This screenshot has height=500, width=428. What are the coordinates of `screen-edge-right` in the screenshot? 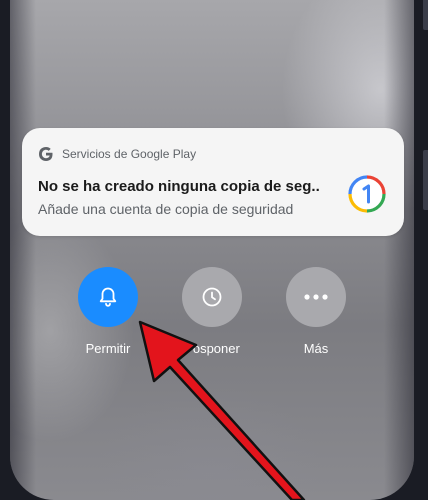 It's located at (399, 250).